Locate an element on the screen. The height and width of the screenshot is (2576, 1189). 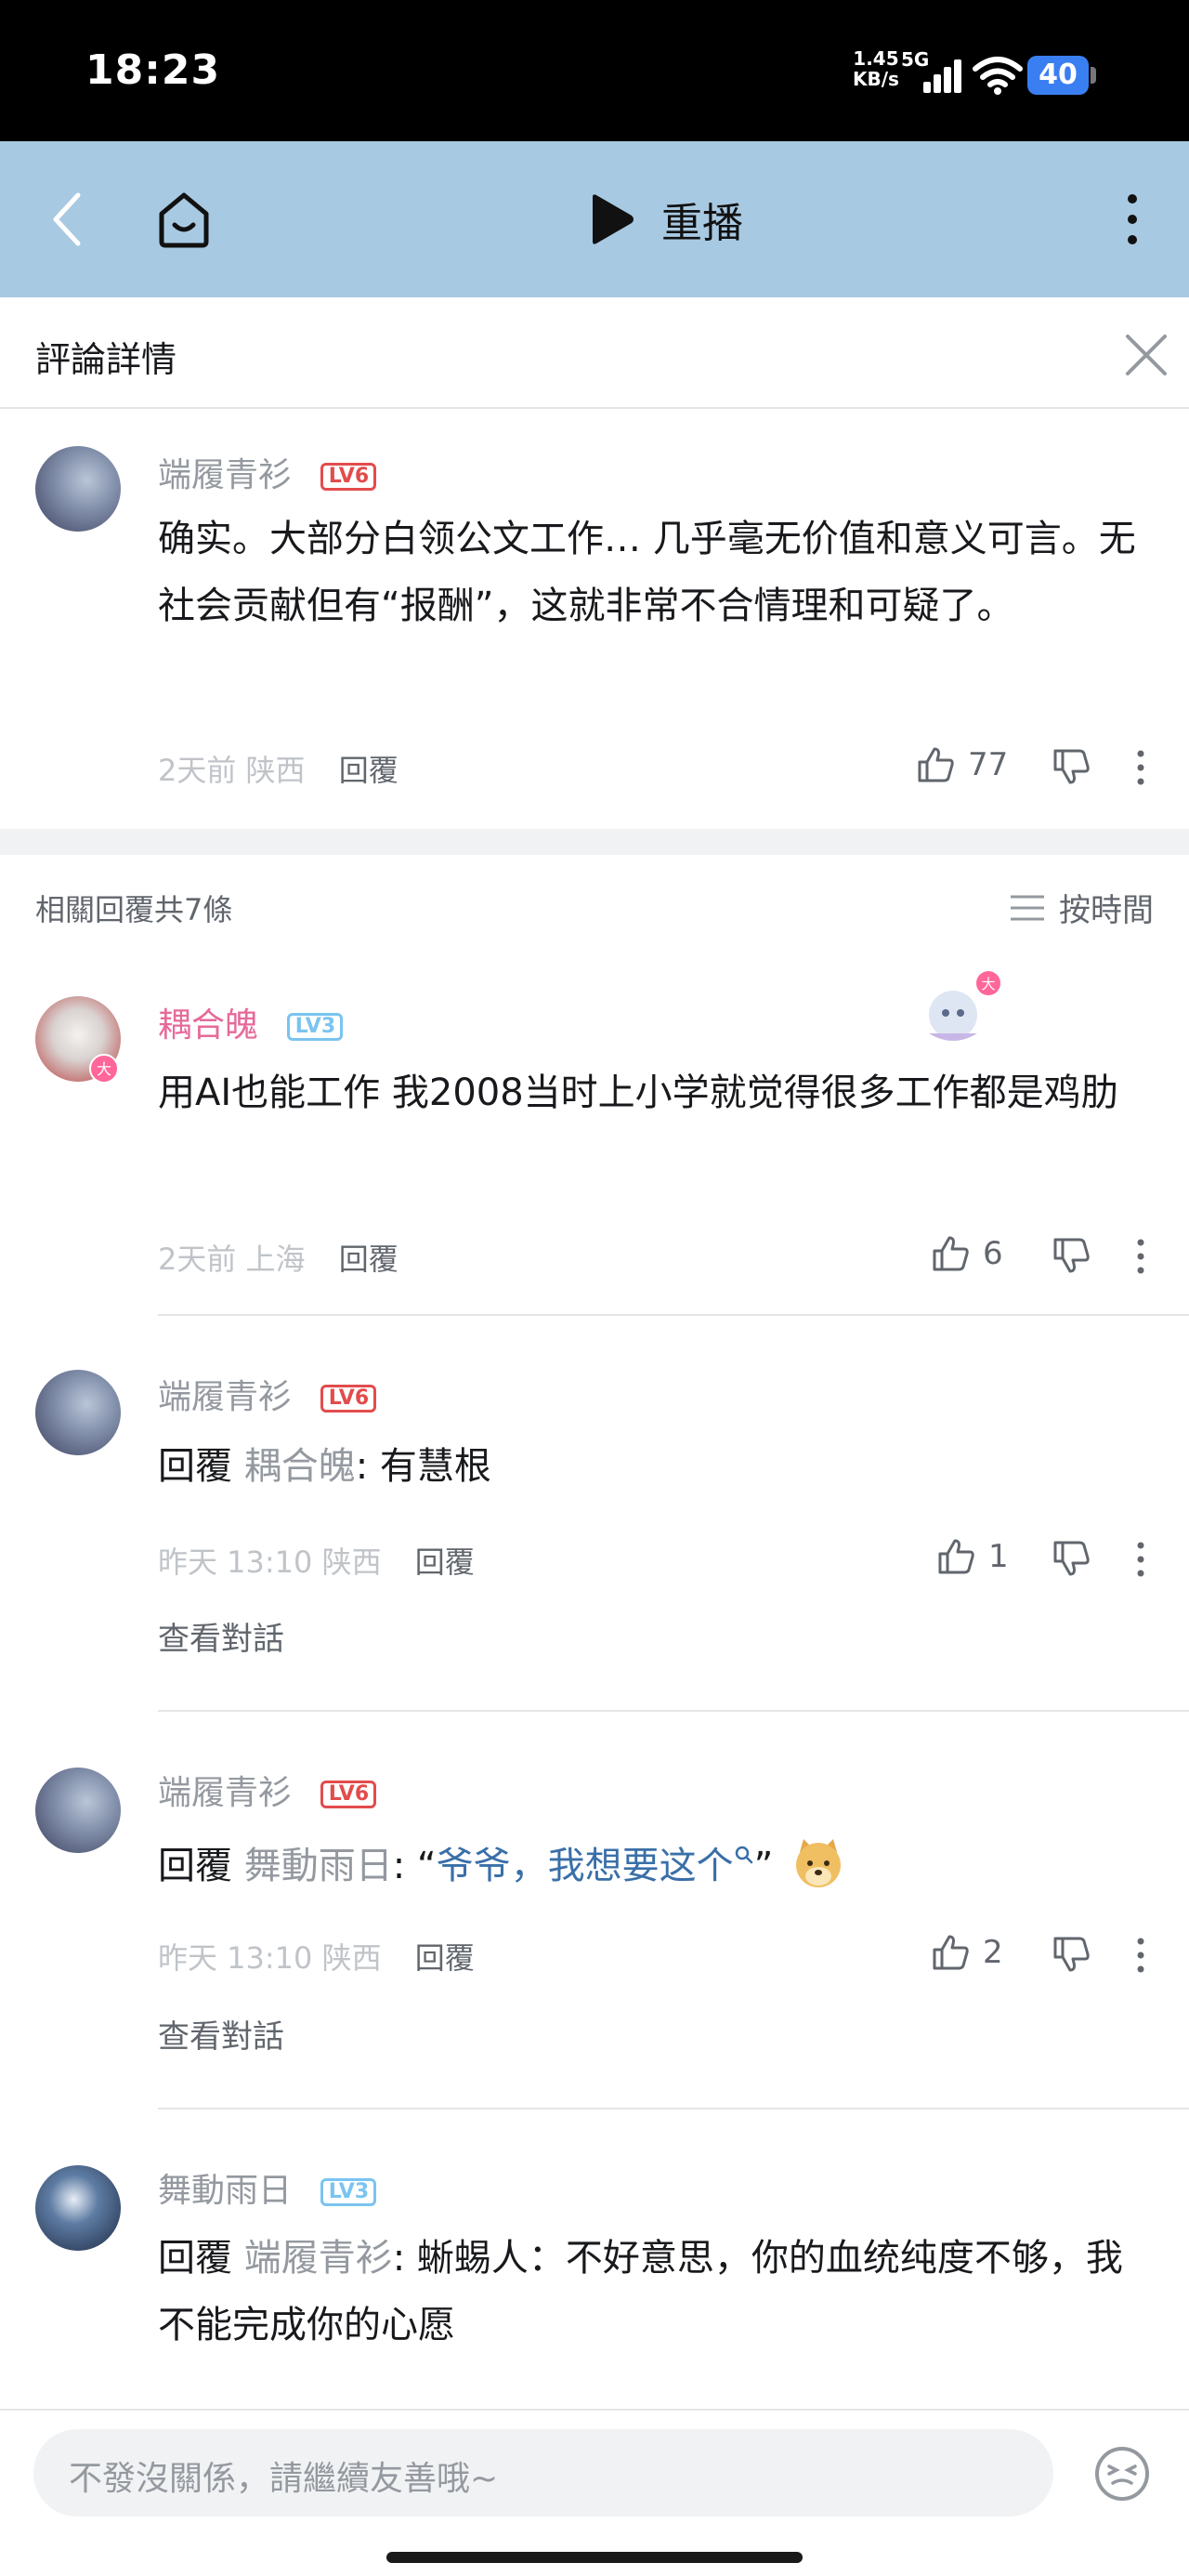
emoji-icon is located at coordinates (1122, 2474).